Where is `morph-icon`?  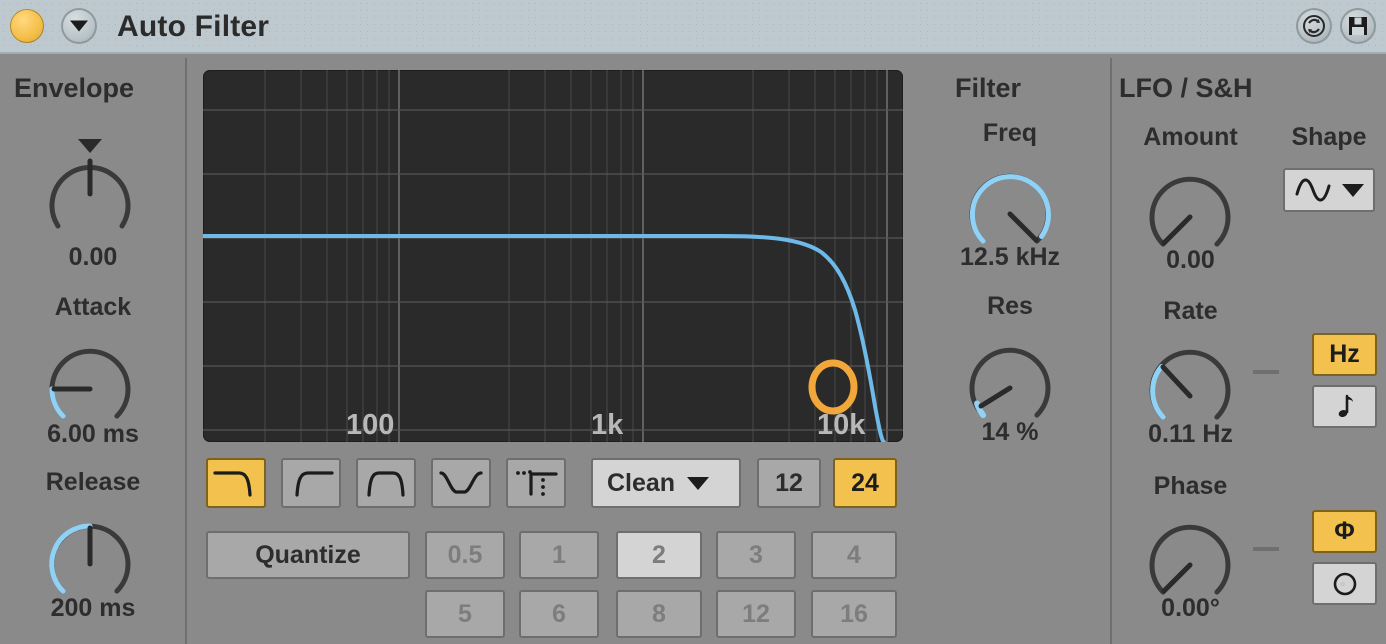 morph-icon is located at coordinates (537, 483).